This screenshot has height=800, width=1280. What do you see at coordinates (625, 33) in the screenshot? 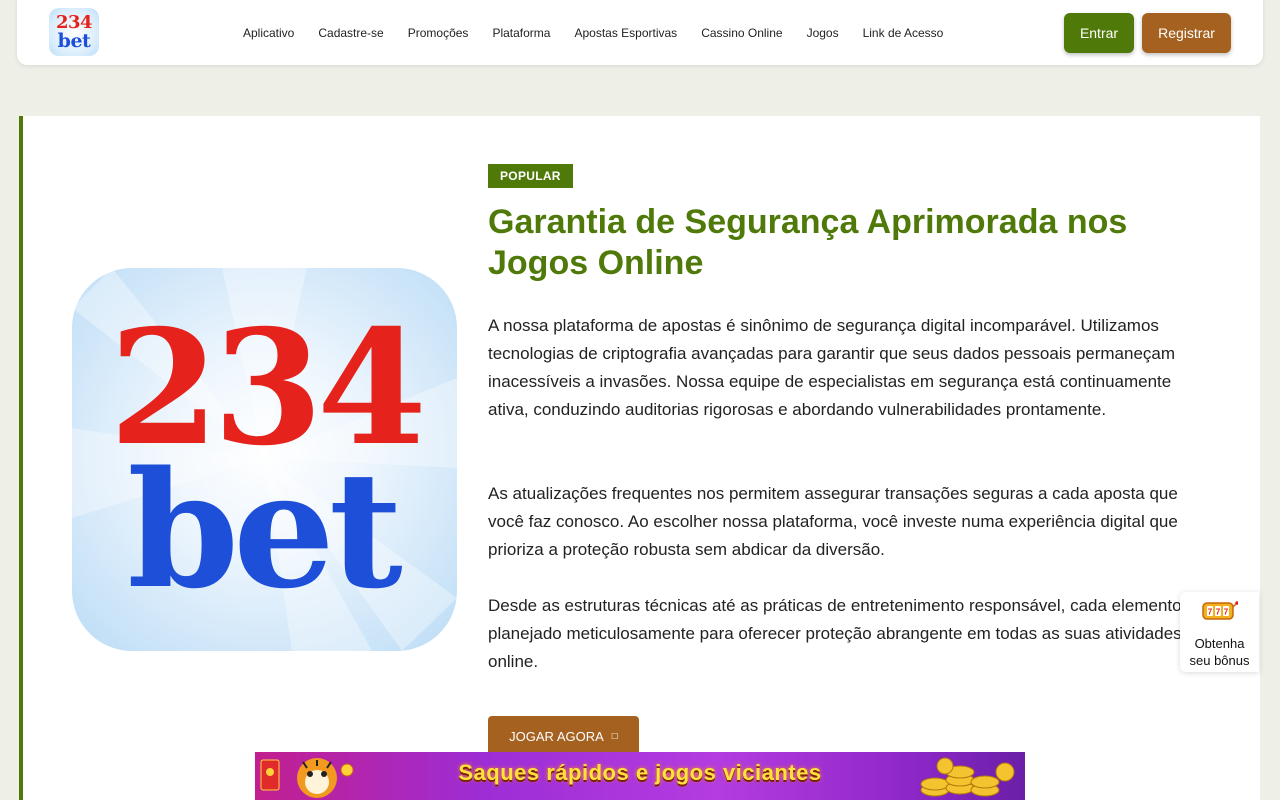
I see `nav-link-apostas-esportivas: Apostas Esportivas` at bounding box center [625, 33].